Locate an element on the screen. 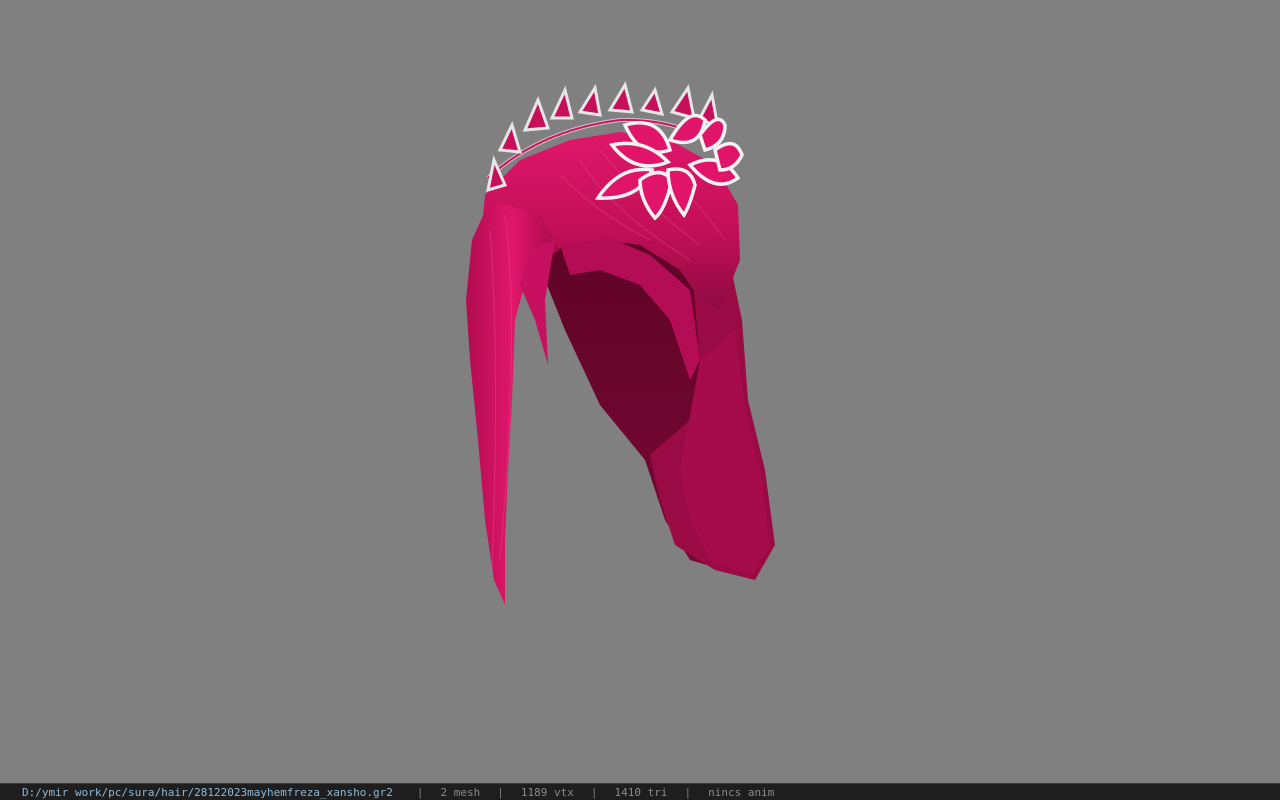  animation-status-label: nincs anim is located at coordinates (741, 792).